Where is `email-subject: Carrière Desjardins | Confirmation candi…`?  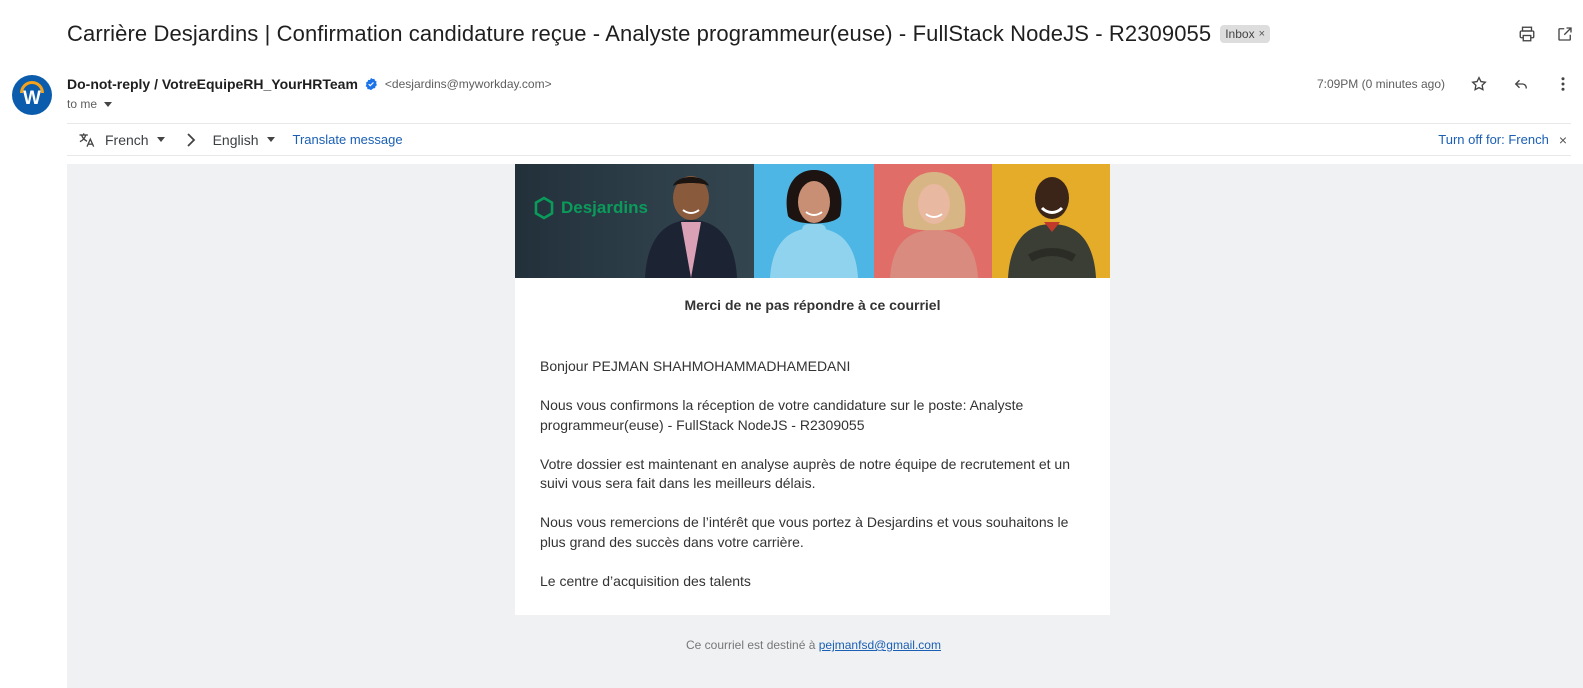
email-subject: Carrière Desjardins | Confirmation candi… is located at coordinates (639, 33).